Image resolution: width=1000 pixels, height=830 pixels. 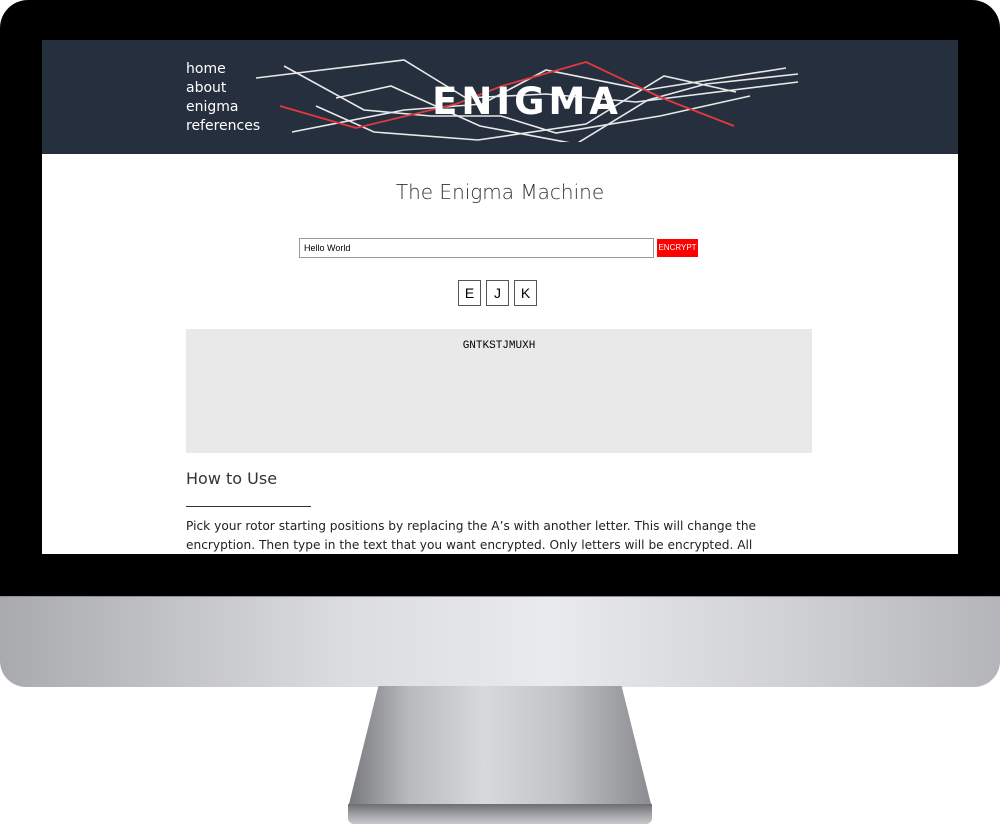 What do you see at coordinates (232, 478) in the screenshot?
I see `how-to-use-heading: How to Use` at bounding box center [232, 478].